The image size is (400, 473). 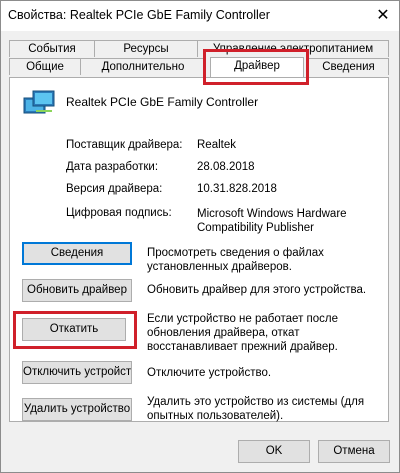 I want to click on signature-label: Цифровая подпись:, so click(x=119, y=213).